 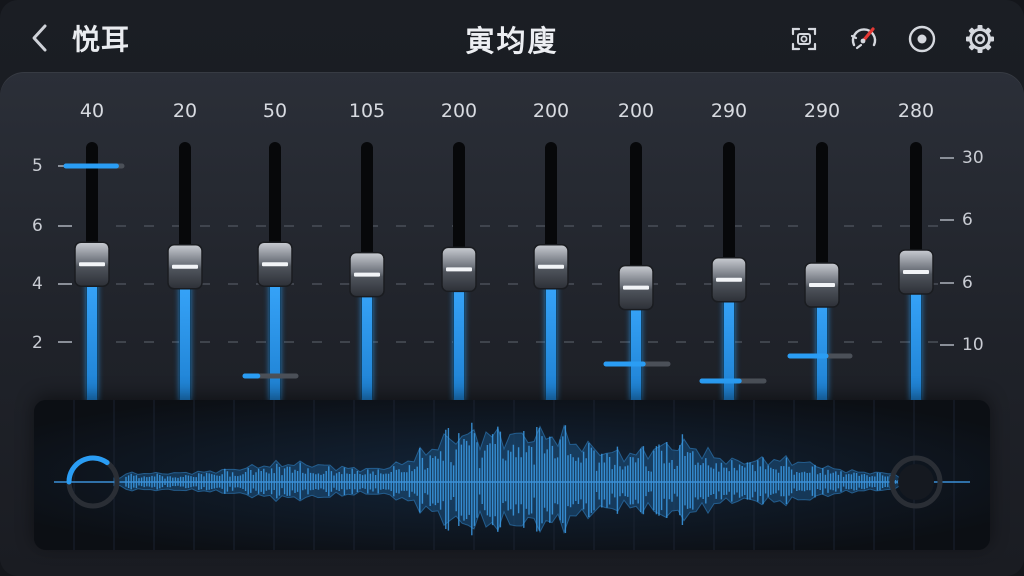 I want to click on chevron-left-icon, so click(x=39, y=38).